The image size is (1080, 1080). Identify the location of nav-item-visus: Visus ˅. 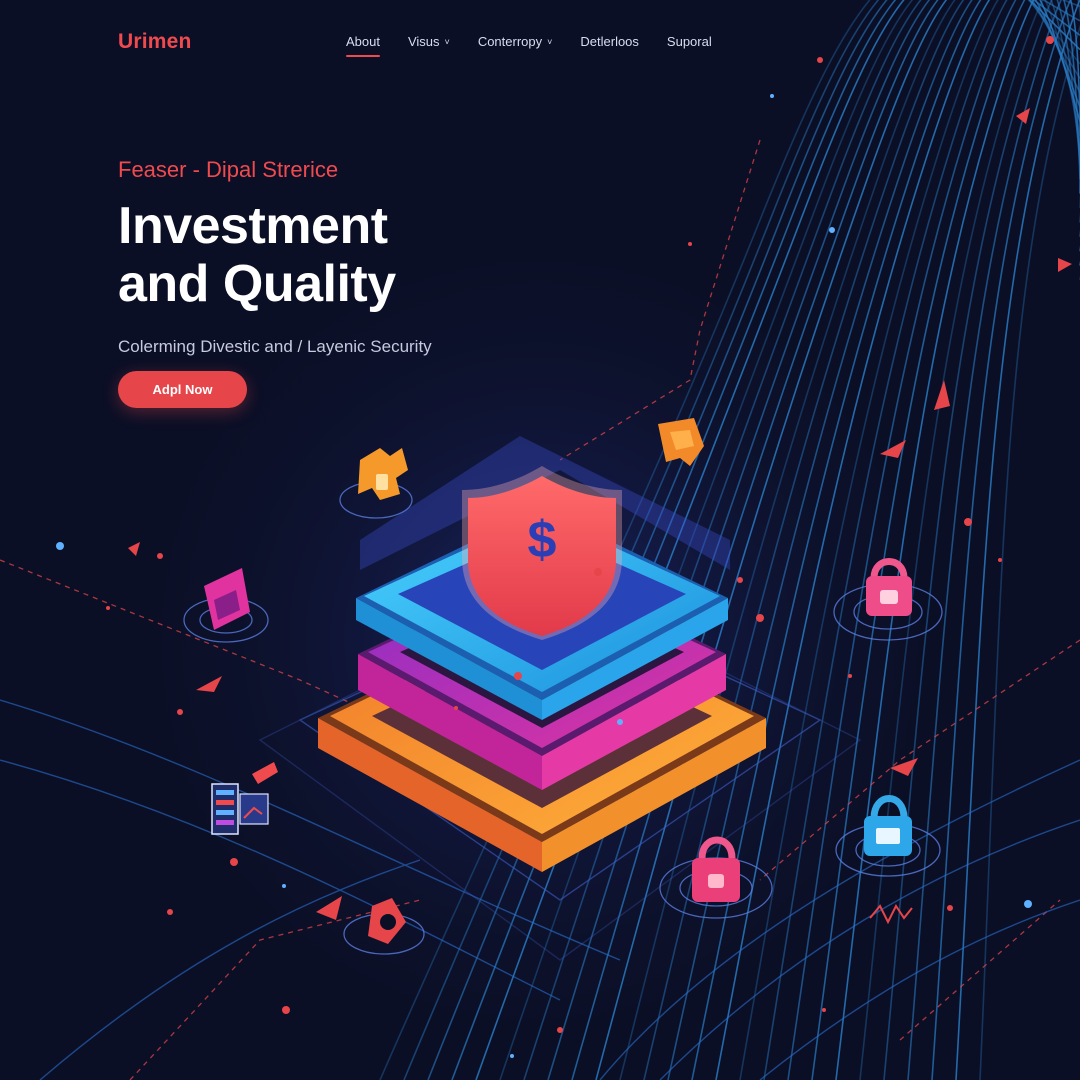
(429, 41).